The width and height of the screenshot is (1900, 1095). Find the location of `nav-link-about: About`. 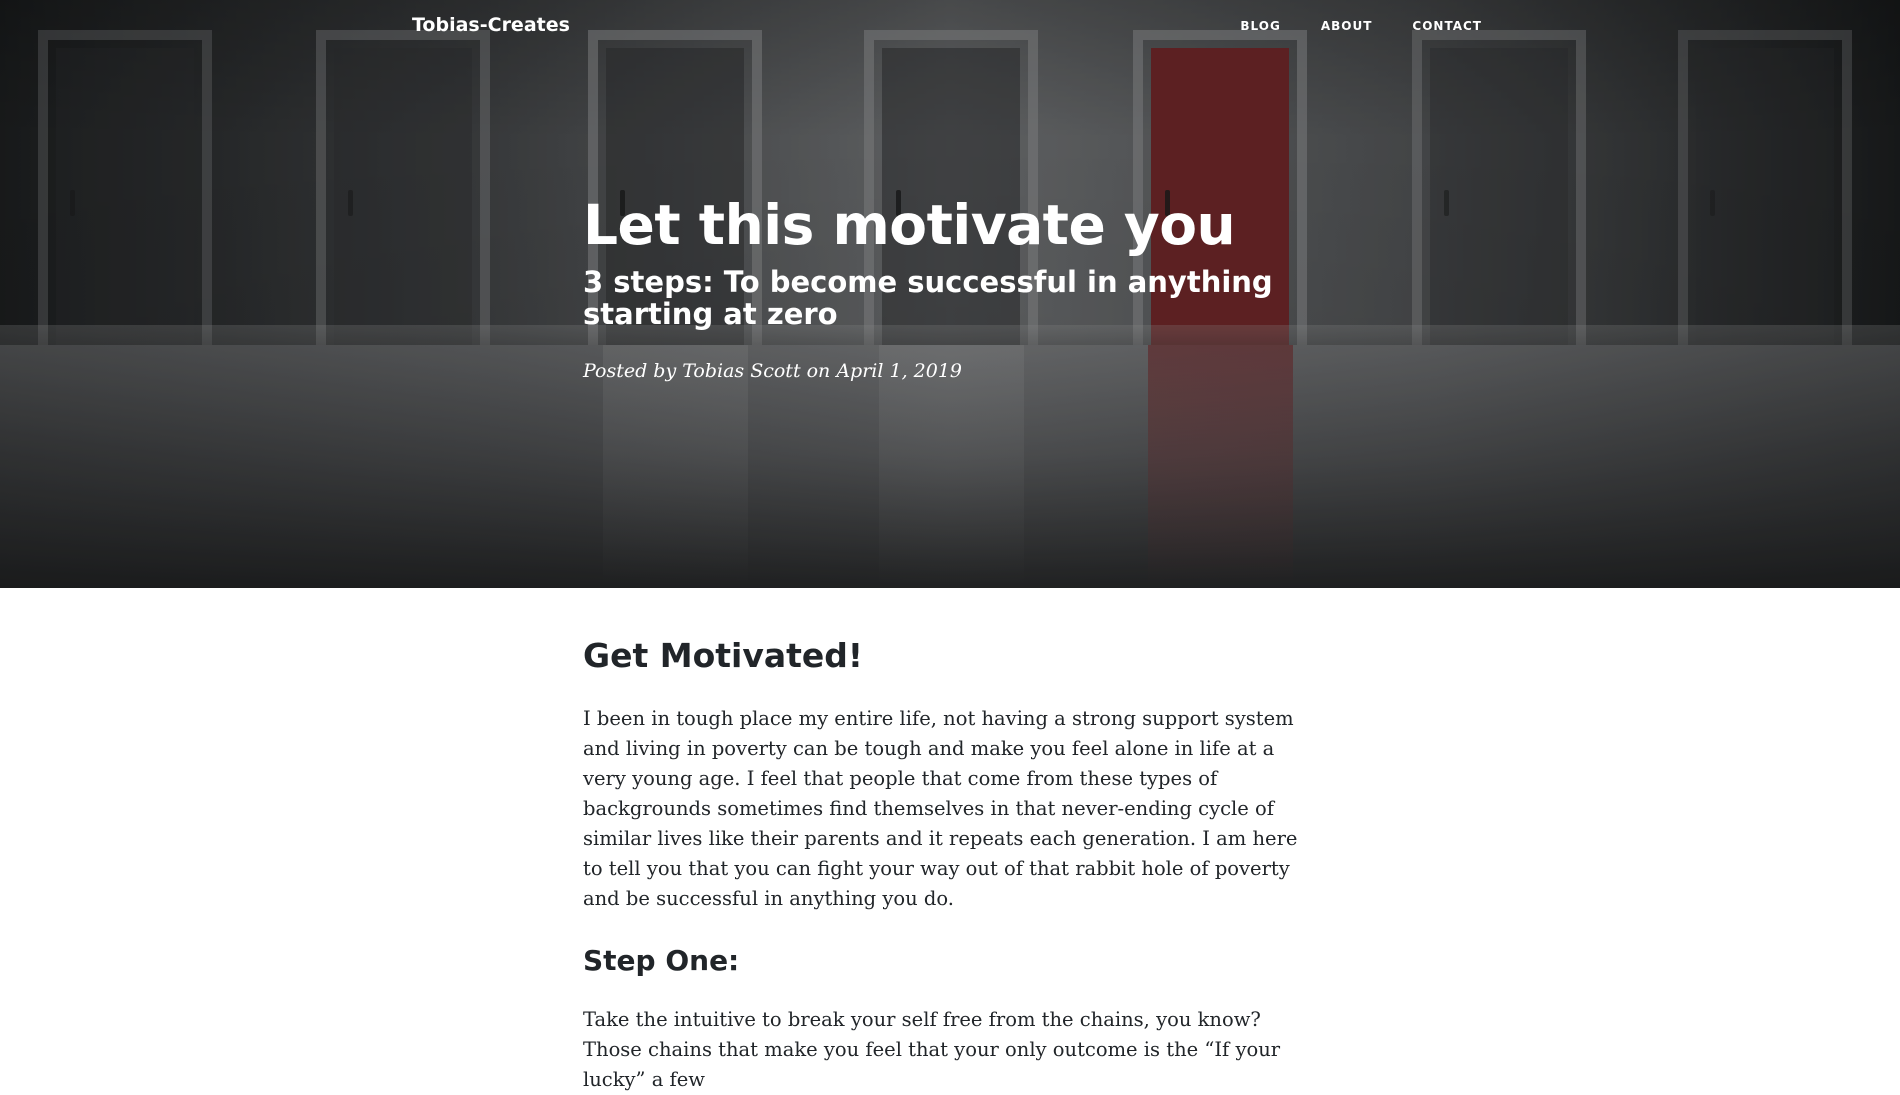

nav-link-about: About is located at coordinates (1347, 26).